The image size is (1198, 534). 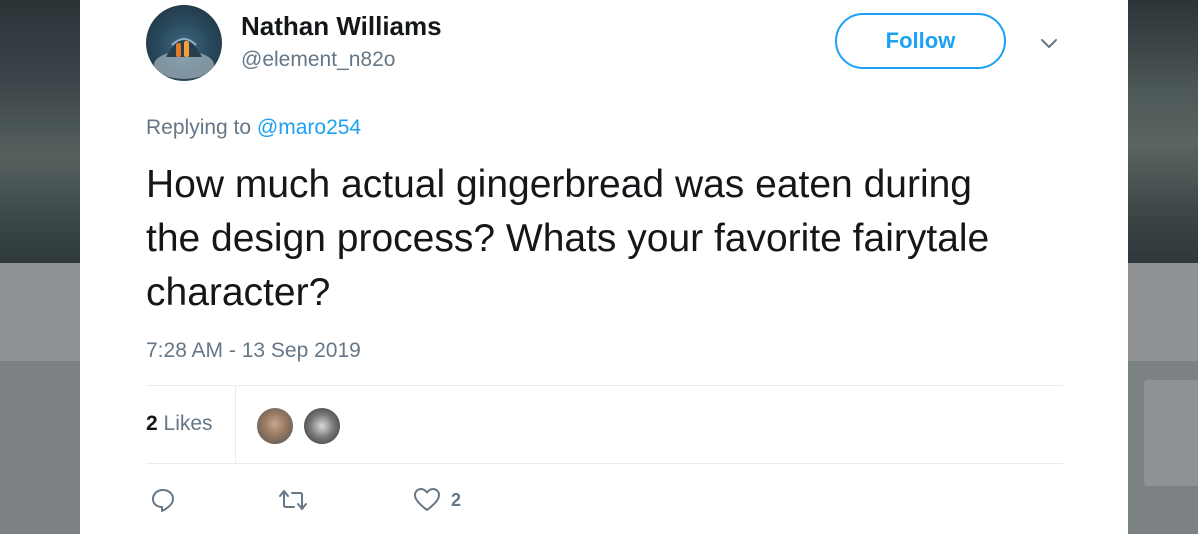 What do you see at coordinates (427, 500) in the screenshot?
I see `heart-icon` at bounding box center [427, 500].